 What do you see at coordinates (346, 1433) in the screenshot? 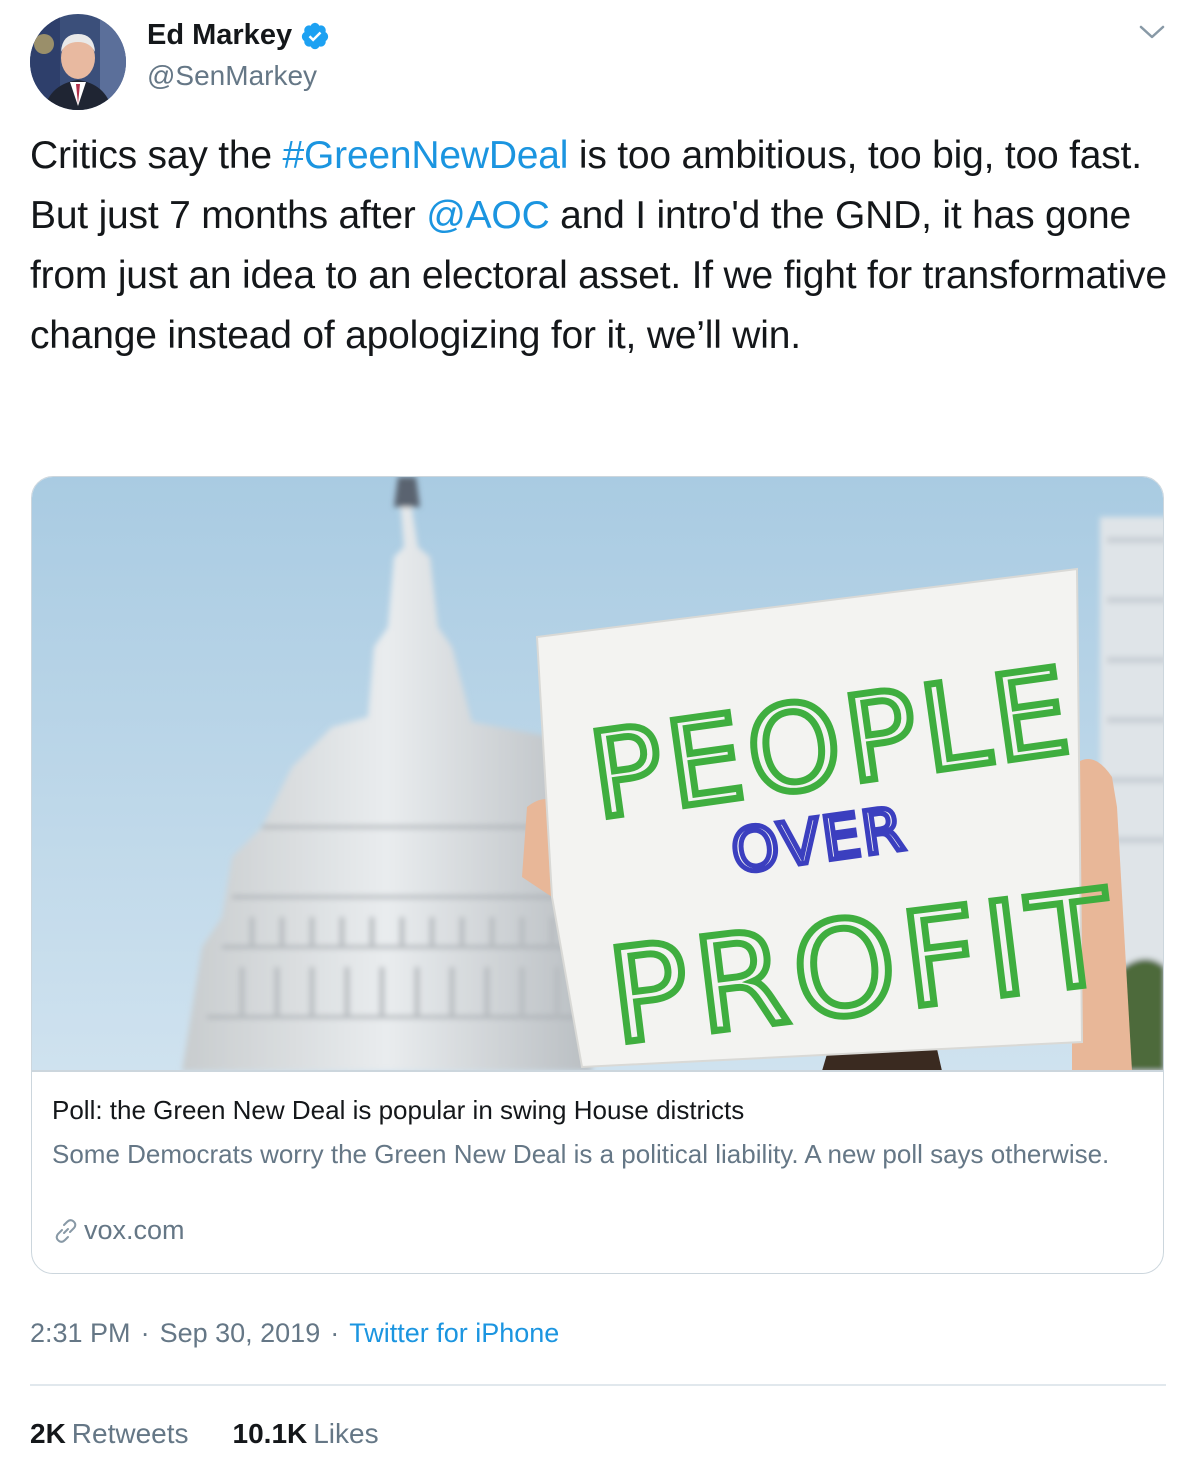
I see `likes-label: Likes` at bounding box center [346, 1433].